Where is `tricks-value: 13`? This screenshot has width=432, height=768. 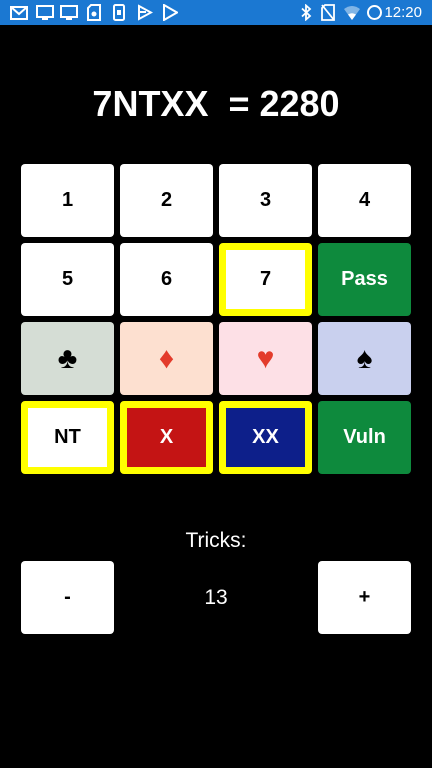
tricks-value: 13 is located at coordinates (216, 597).